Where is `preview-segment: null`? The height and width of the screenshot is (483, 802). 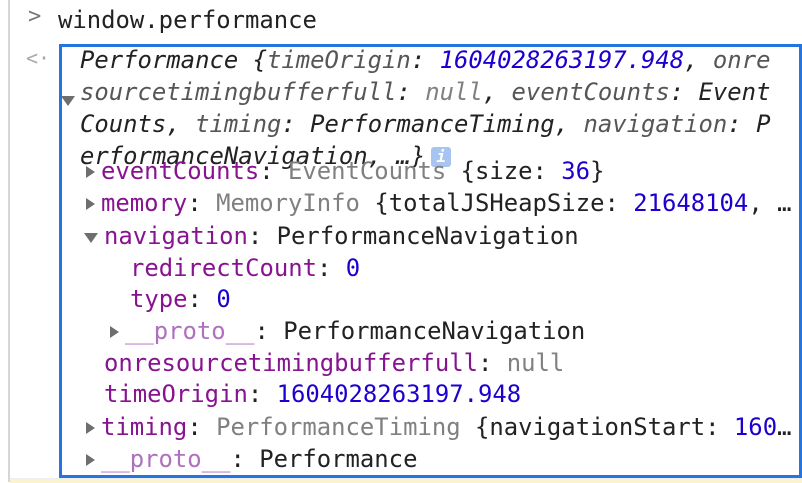
preview-segment: null is located at coordinates (454, 92).